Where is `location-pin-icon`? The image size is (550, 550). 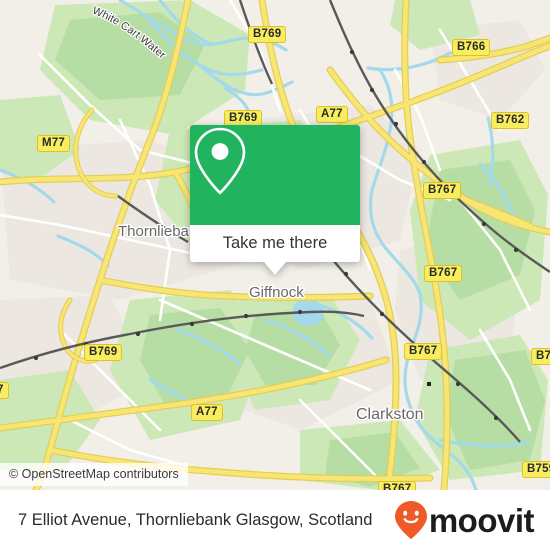
location-pin-icon is located at coordinates (220, 161).